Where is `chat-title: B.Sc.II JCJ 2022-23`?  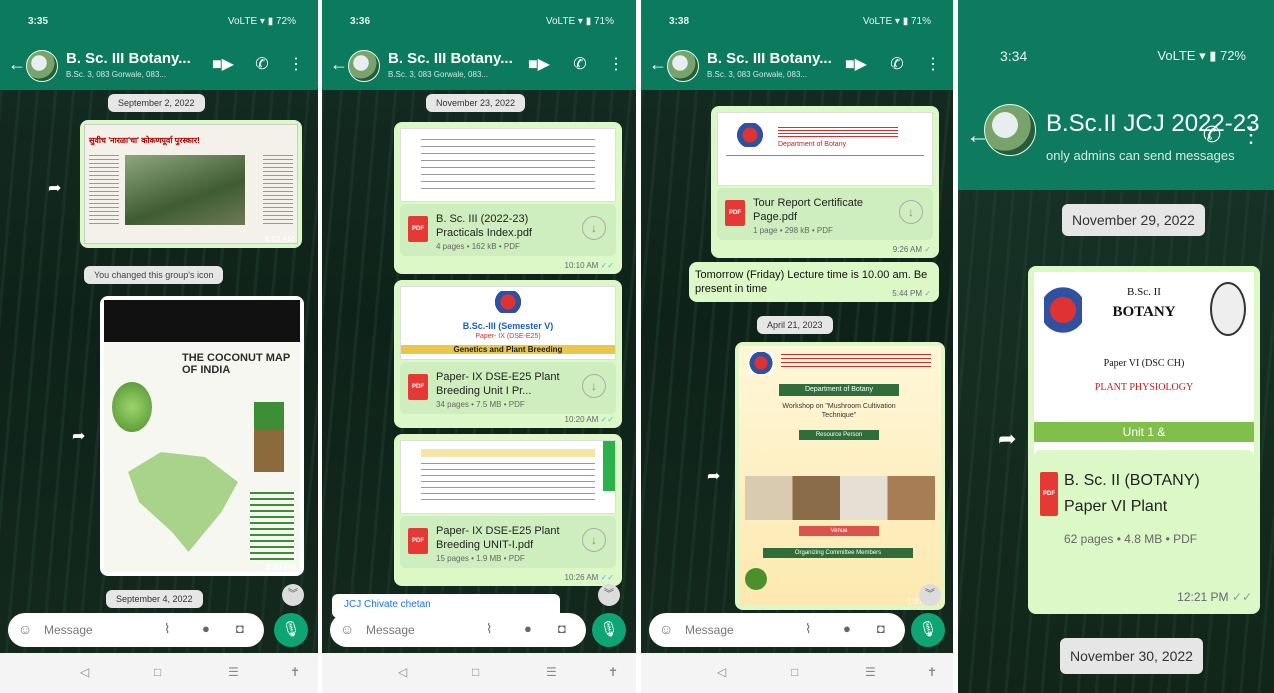 chat-title: B.Sc.II JCJ 2022-23 is located at coordinates (1152, 124).